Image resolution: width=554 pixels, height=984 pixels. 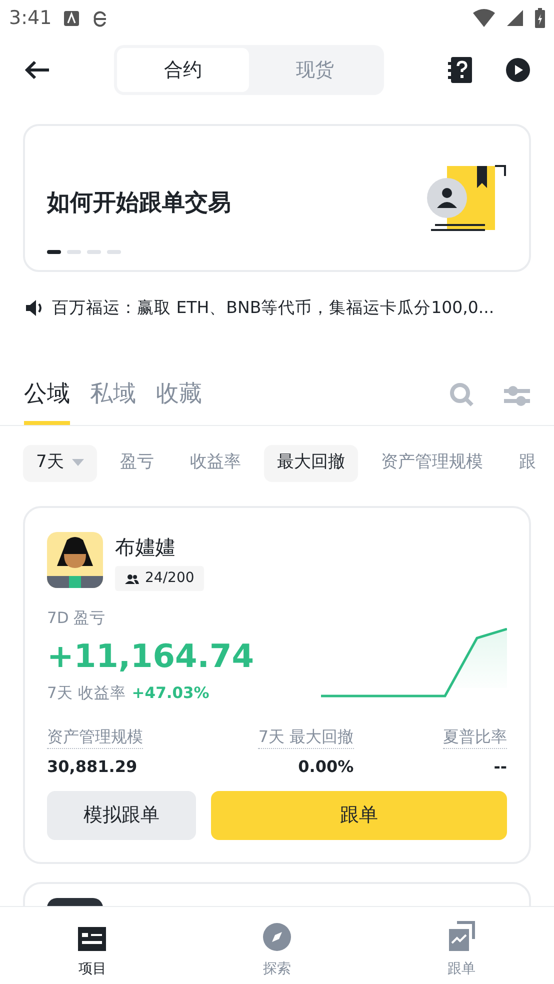 What do you see at coordinates (315, 70) in the screenshot?
I see `segment-tab: 现货` at bounding box center [315, 70].